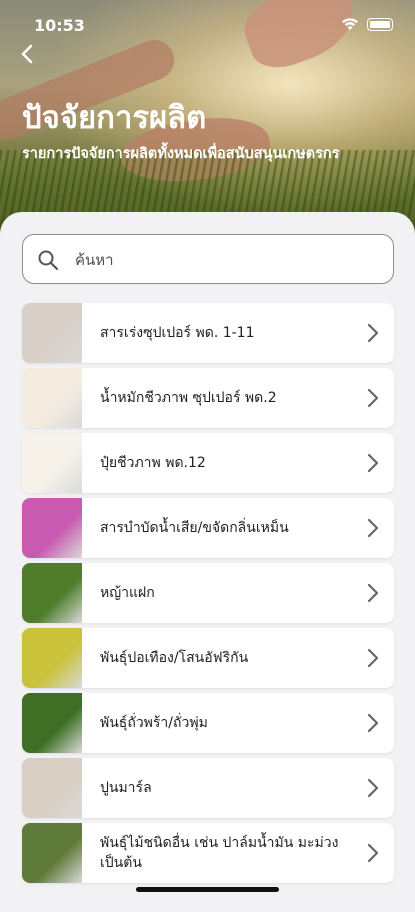 The width and height of the screenshot is (415, 912). I want to click on list-item: พันธุ์ถั่วพร้า/ถั่วพุ่ม, so click(208, 723).